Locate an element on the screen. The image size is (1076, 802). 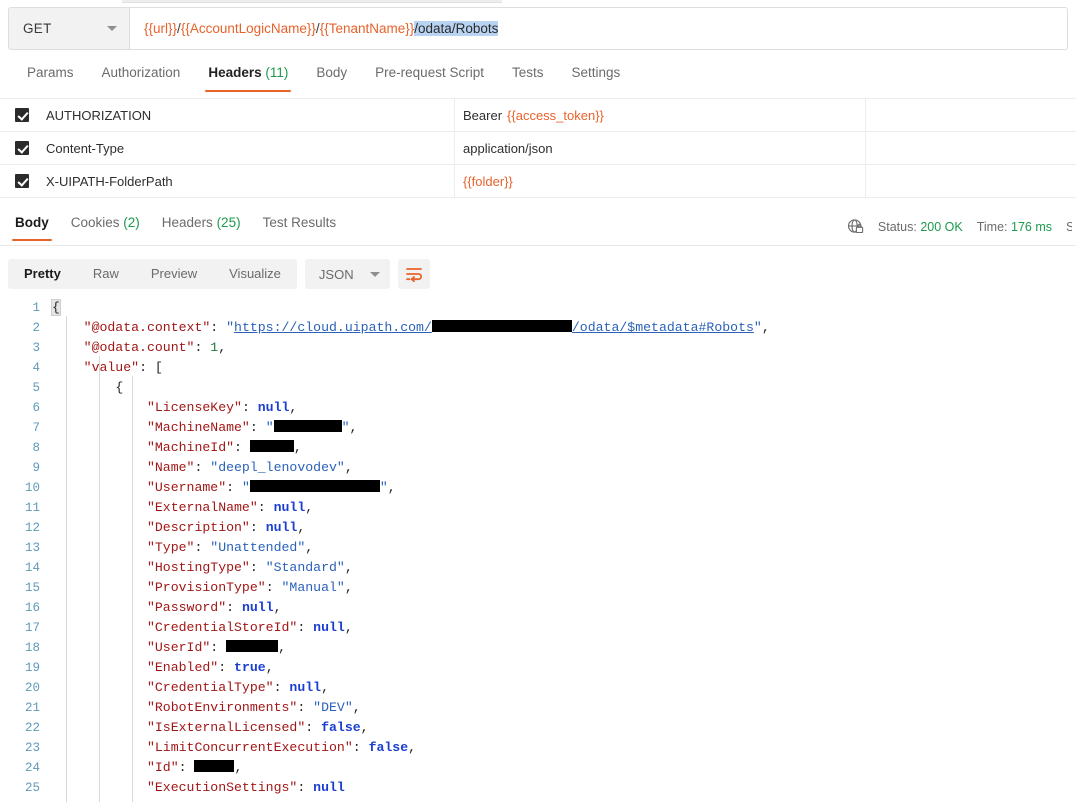
code-token: "LimitConcurrentExecution" is located at coordinates (249, 747).